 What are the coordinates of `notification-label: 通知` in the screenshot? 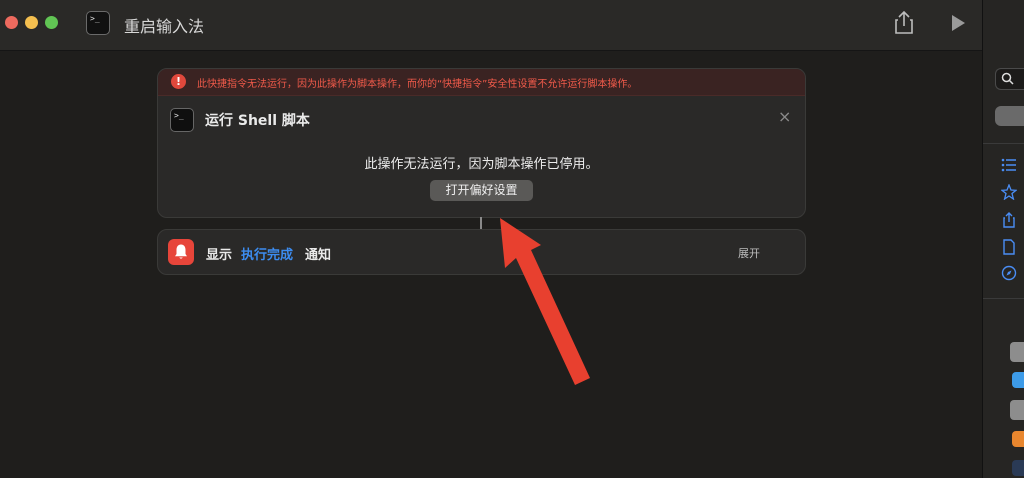 It's located at (318, 255).